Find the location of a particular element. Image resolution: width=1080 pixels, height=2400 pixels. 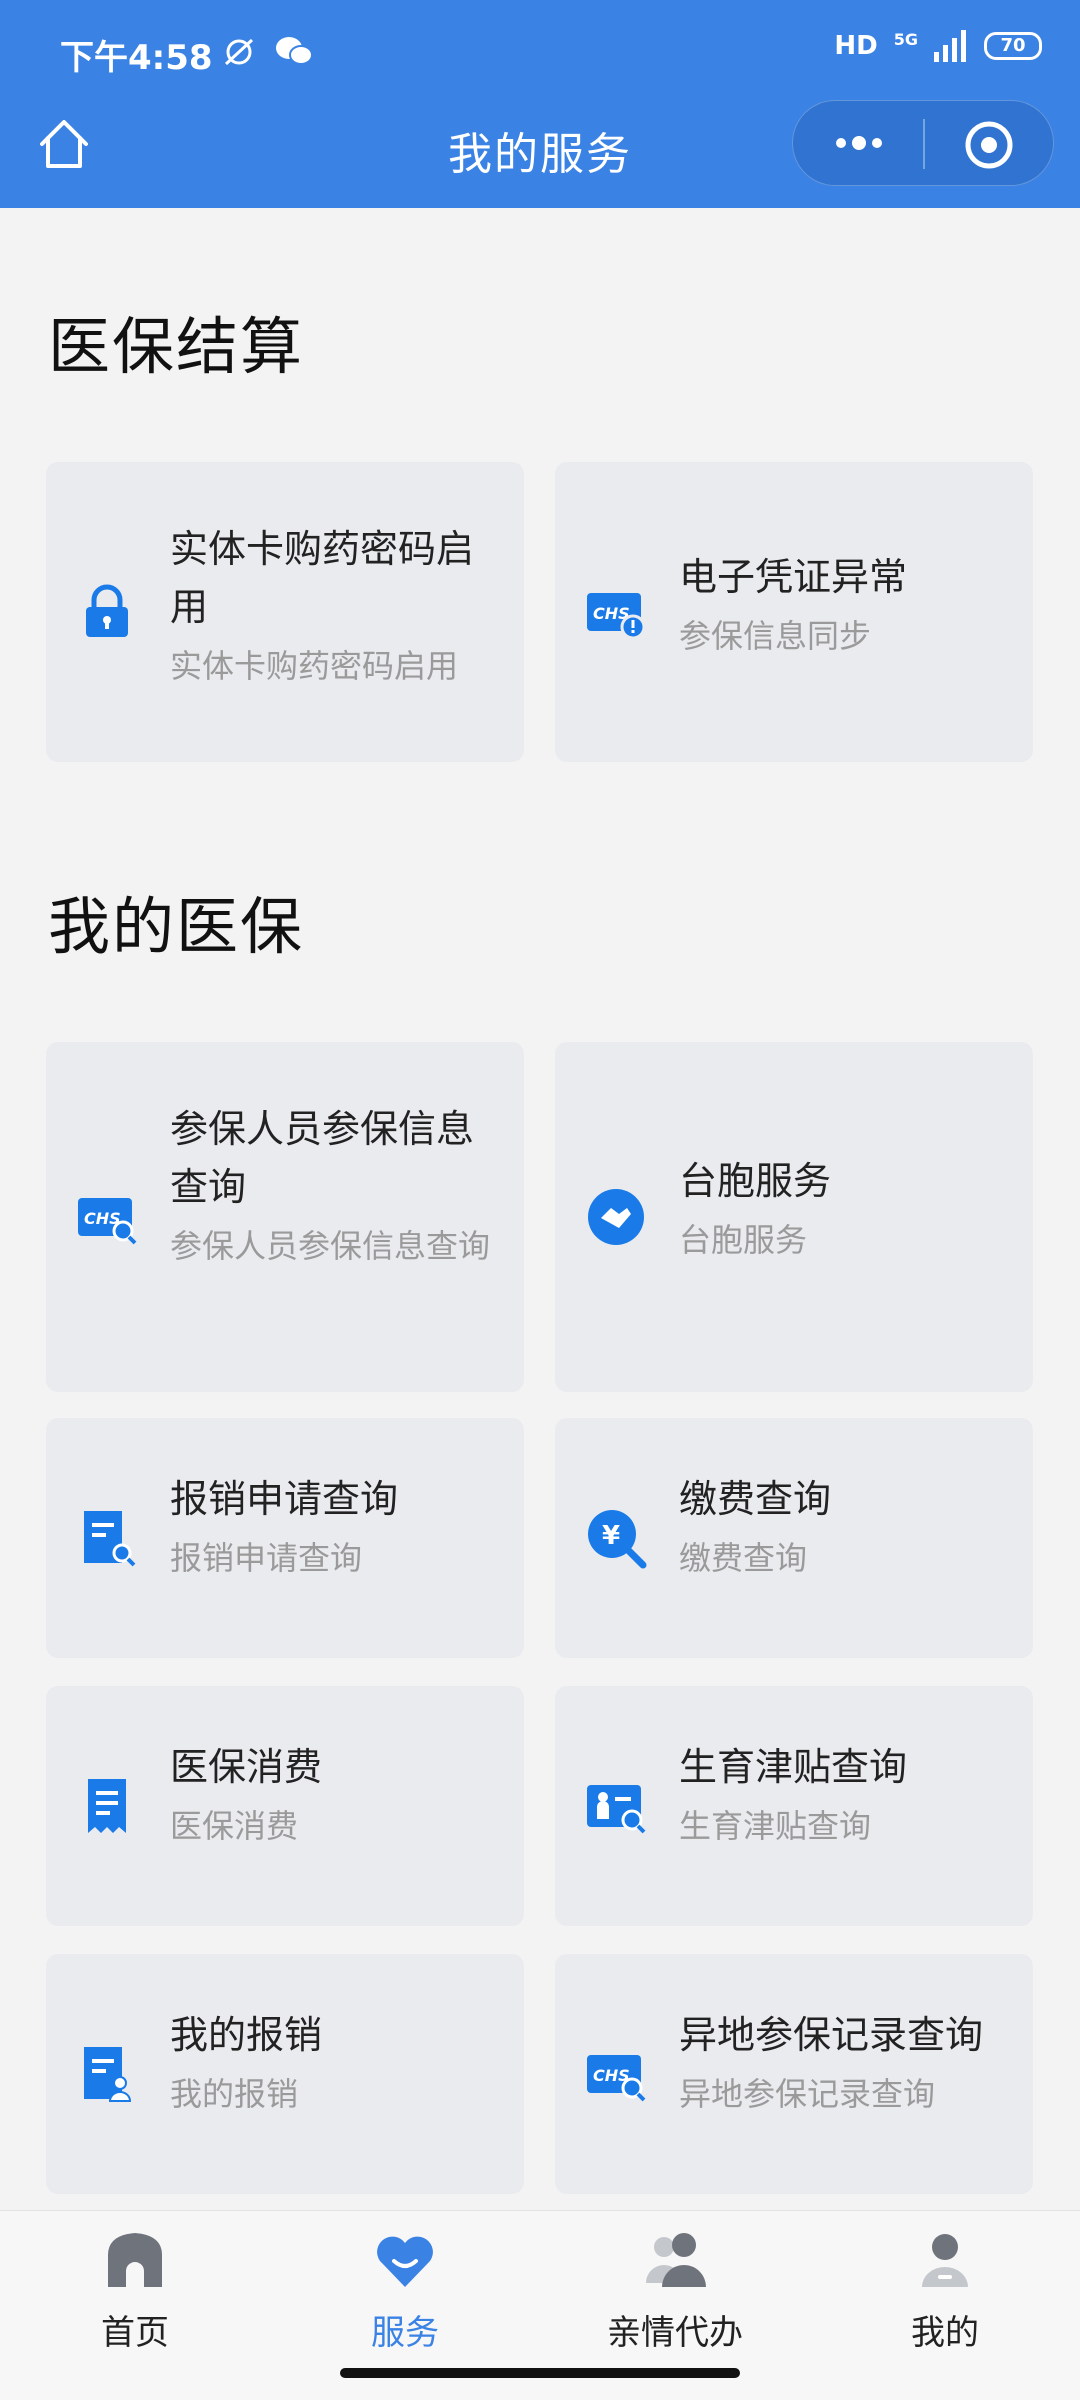

capsule-divider is located at coordinates (924, 144).